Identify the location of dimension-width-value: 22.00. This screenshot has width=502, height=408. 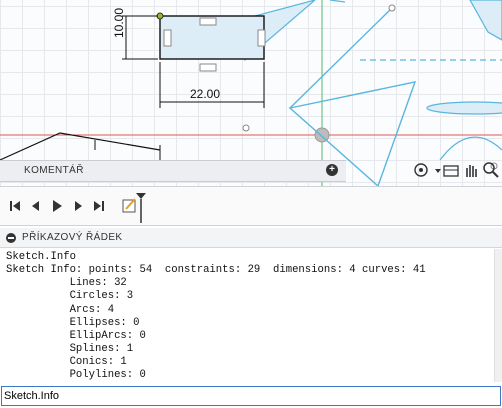
(205, 94).